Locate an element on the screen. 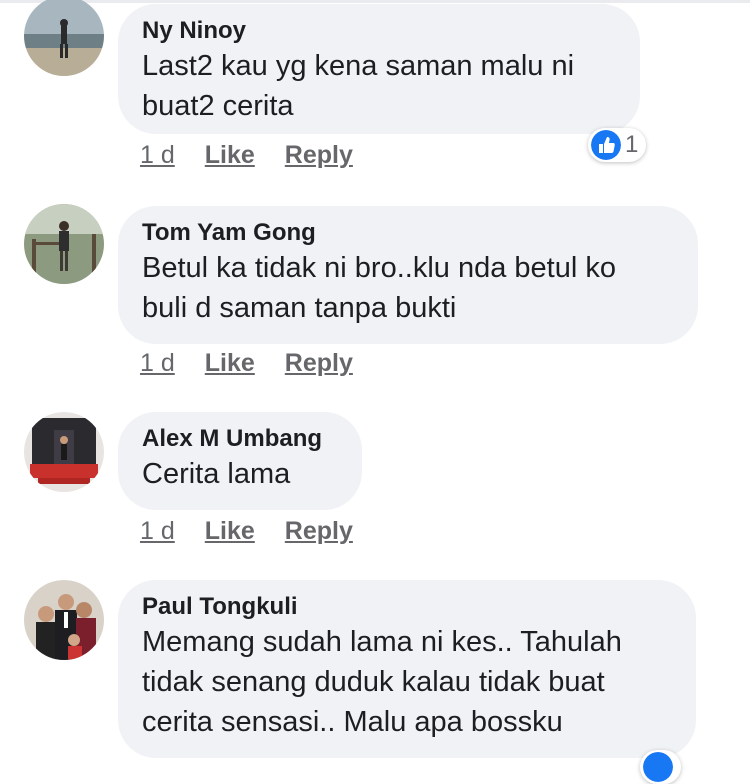 This screenshot has height=784, width=750. comment-text: Cerita lama is located at coordinates (216, 474).